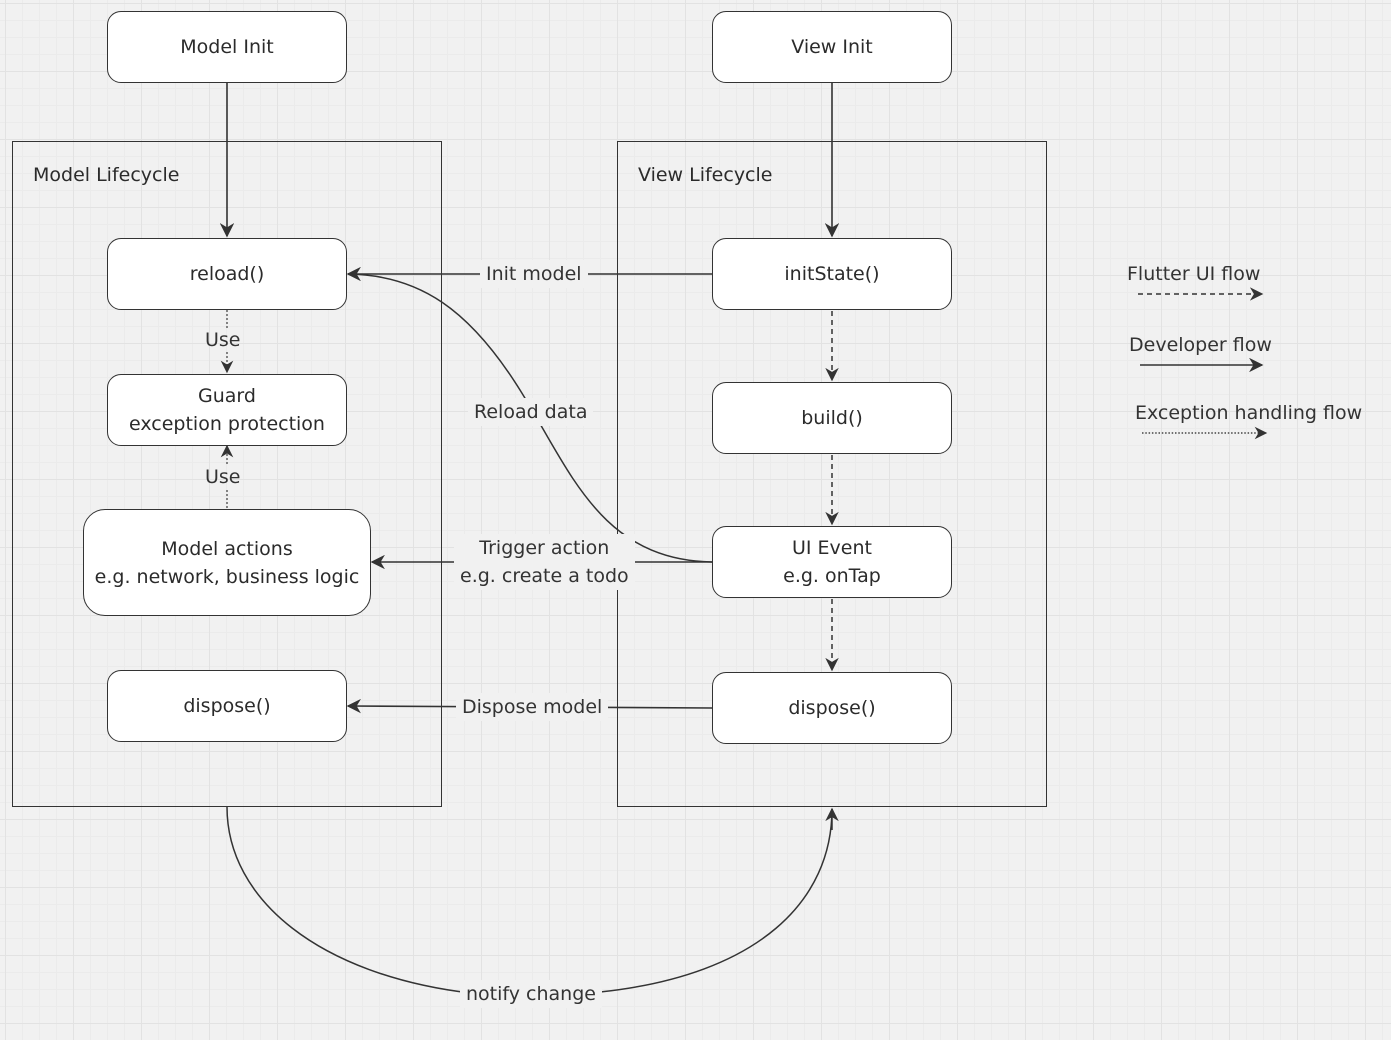  What do you see at coordinates (544, 576) in the screenshot?
I see `trigger-action-label-line2: e.g. create a todo` at bounding box center [544, 576].